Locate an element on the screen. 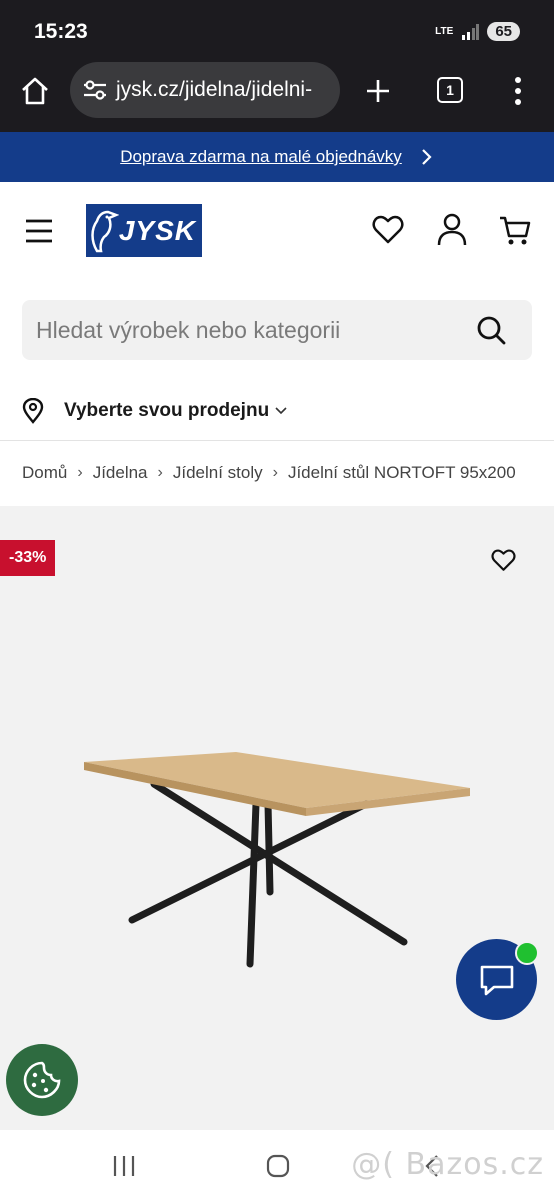  battery-level: 65 is located at coordinates (503, 31).